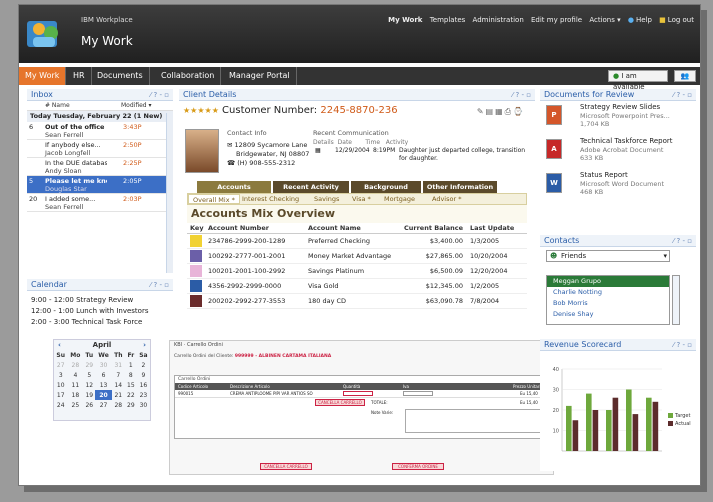 The width and height of the screenshot is (713, 502). What do you see at coordinates (136, 106) in the screenshot?
I see `col-modified: Modified ▾` at bounding box center [136, 106].